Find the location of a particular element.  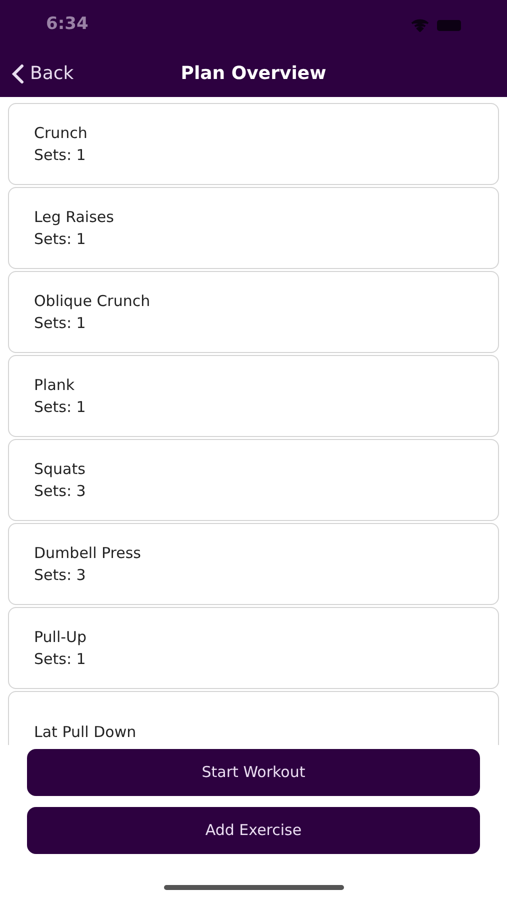

wifi-icon is located at coordinates (420, 25).